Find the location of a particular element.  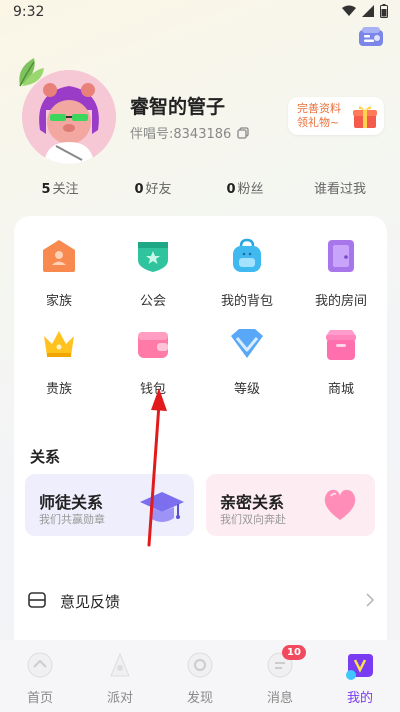

tab-home: 首页 is located at coordinates (40, 678).